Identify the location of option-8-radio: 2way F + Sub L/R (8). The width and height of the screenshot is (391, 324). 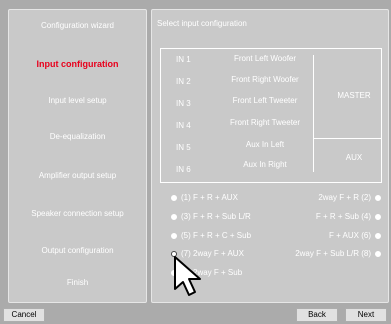
(338, 253).